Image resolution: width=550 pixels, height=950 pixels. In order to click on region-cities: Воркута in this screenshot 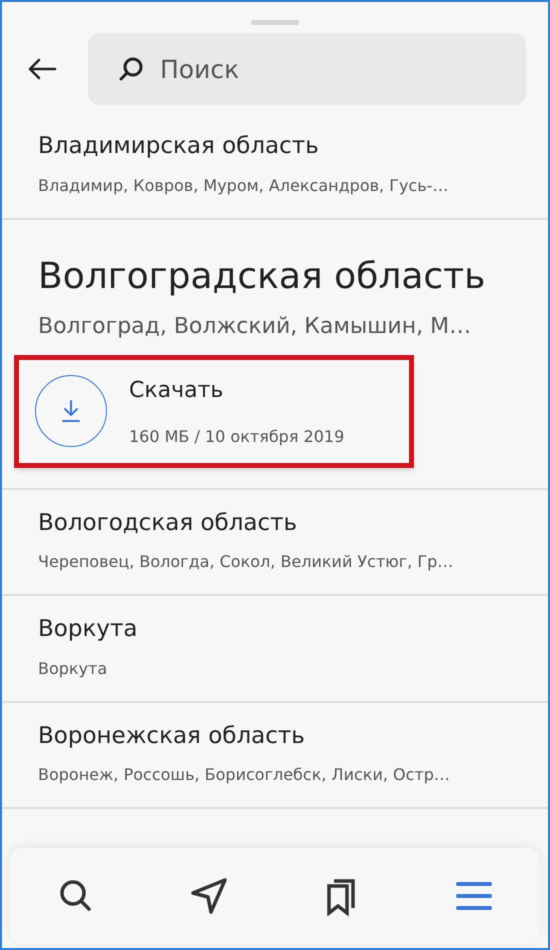, I will do `click(73, 669)`.